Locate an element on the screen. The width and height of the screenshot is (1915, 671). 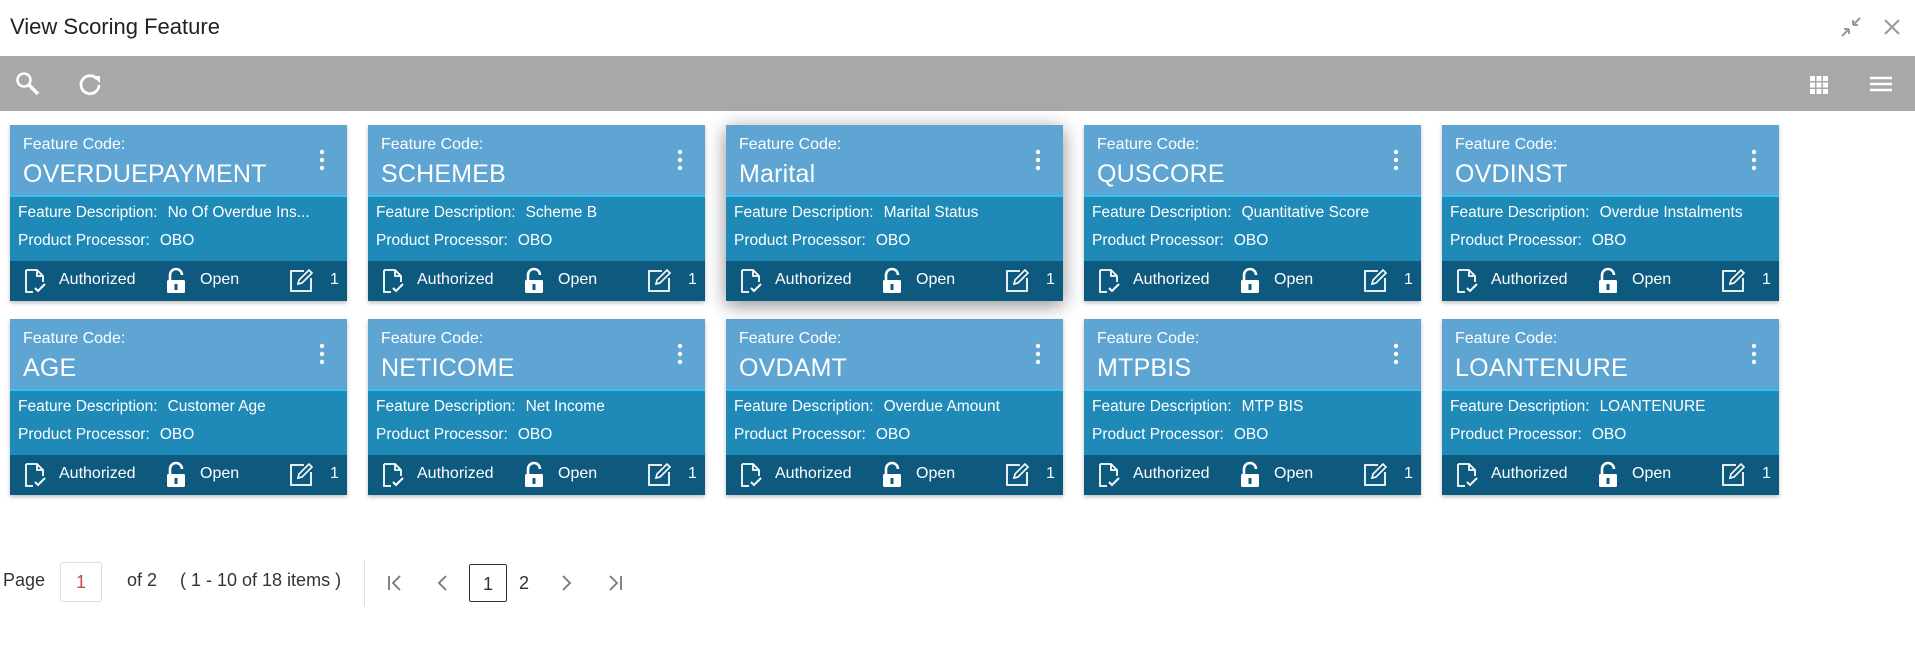
feature-code-value: AGE is located at coordinates (49, 368).